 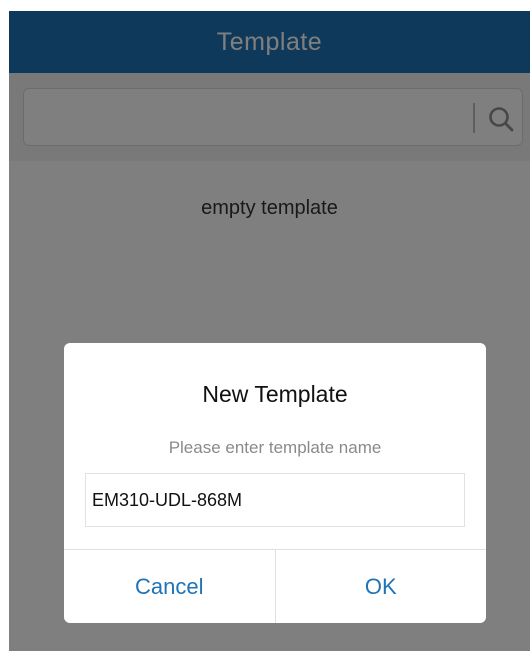 What do you see at coordinates (381, 586) in the screenshot?
I see `ok-button: OK` at bounding box center [381, 586].